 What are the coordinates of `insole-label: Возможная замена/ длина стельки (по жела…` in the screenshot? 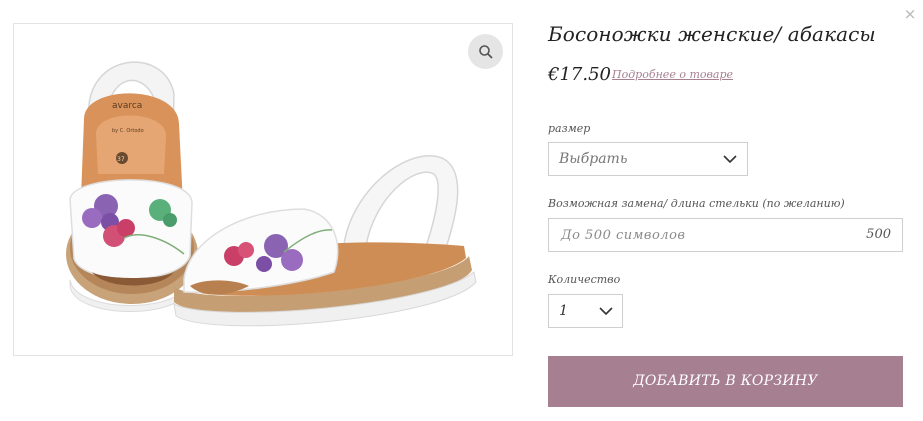 It's located at (696, 203).